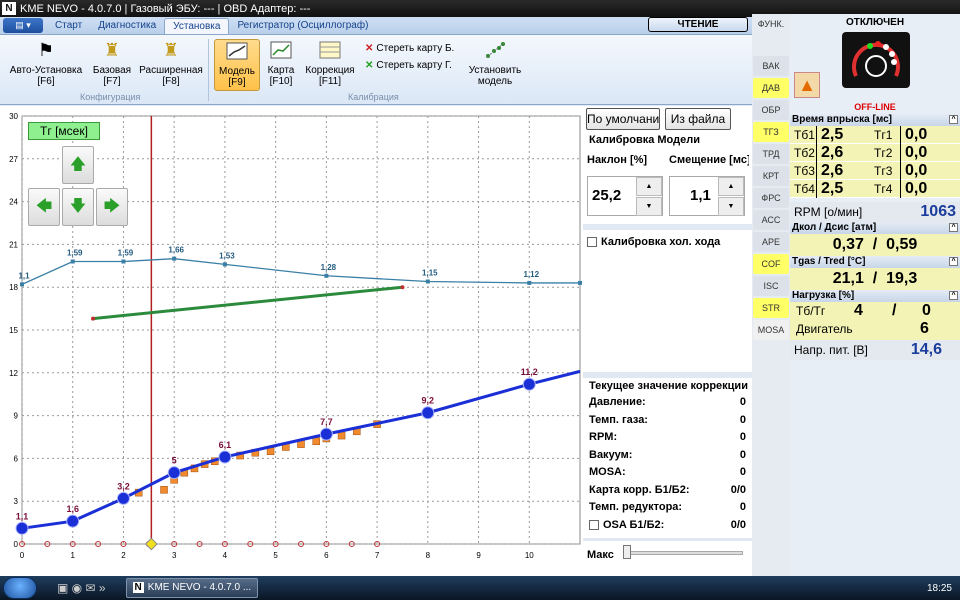  I want to click on max-slider-handle, so click(627, 552).